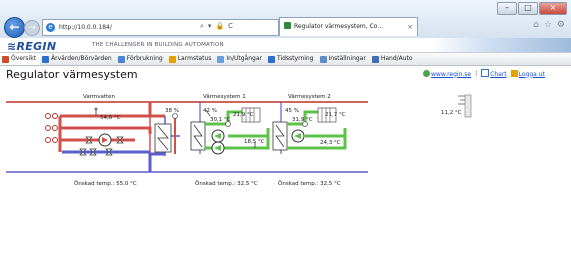 The width and height of the screenshot is (571, 276). What do you see at coordinates (375, 59) in the screenshot?
I see `hand-auto-icon` at bounding box center [375, 59].